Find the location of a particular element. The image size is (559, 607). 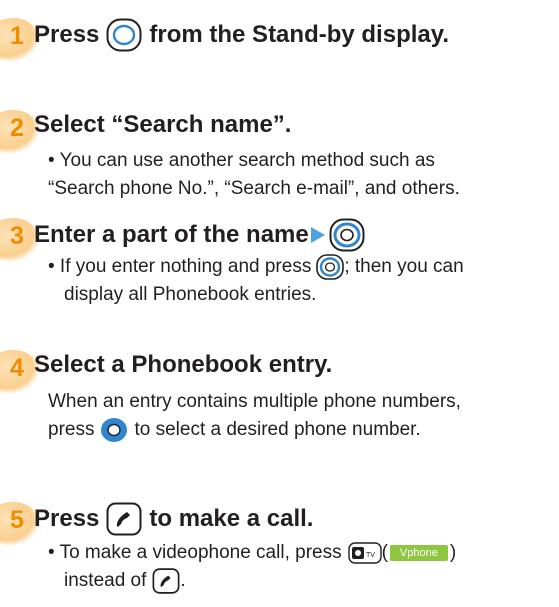

step-title: Press from the Stand-by display. is located at coordinates (241, 35).